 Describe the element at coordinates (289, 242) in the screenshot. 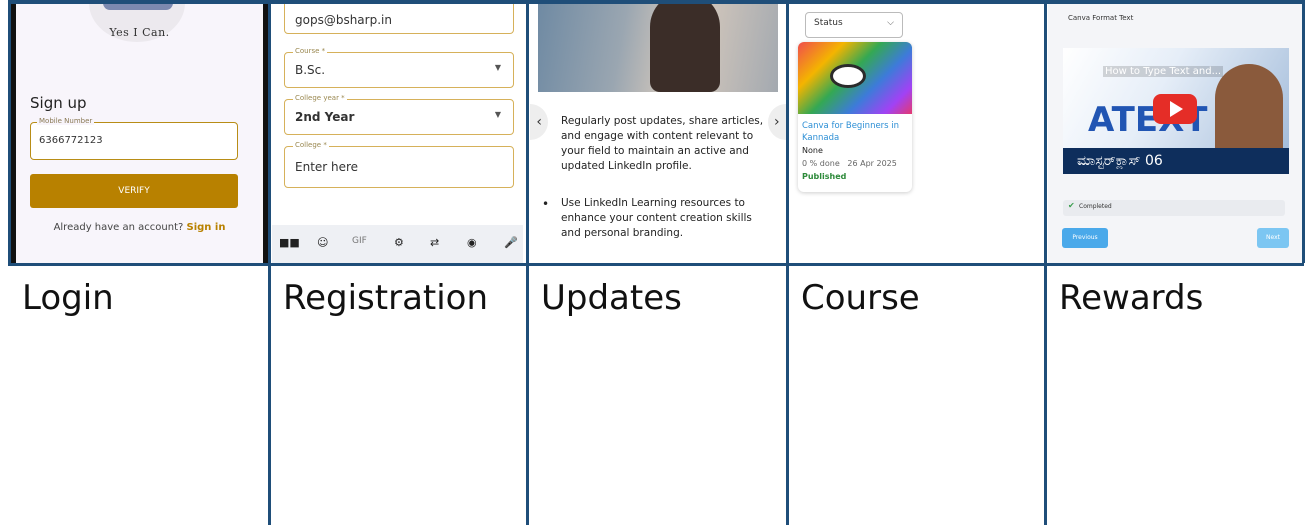

I see `apps-grid-icon: ■■` at that location.